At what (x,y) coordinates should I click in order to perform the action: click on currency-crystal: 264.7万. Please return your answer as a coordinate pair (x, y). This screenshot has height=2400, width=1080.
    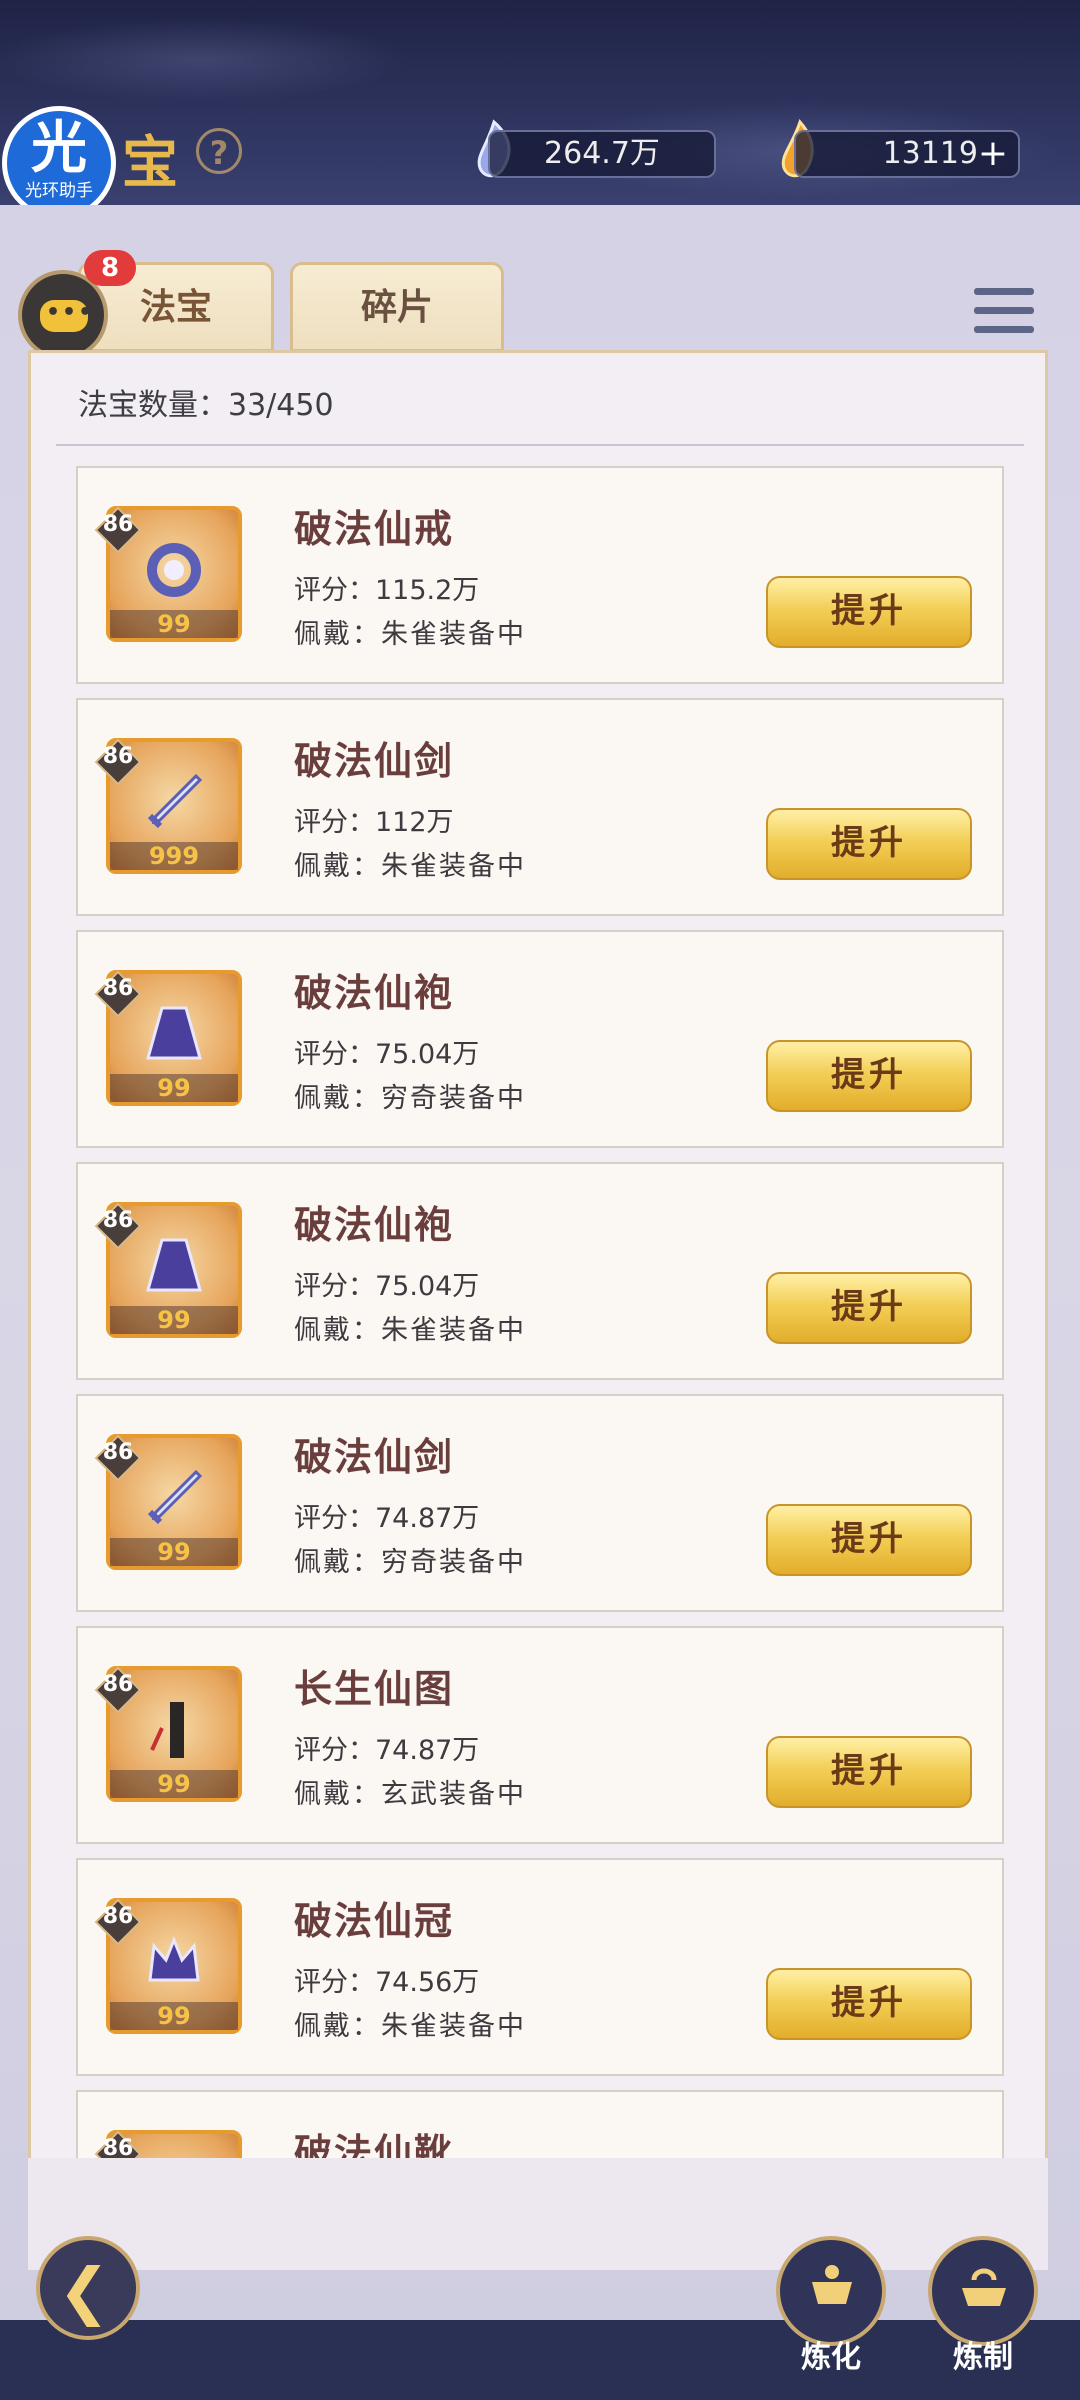
    Looking at the image, I should click on (602, 154).